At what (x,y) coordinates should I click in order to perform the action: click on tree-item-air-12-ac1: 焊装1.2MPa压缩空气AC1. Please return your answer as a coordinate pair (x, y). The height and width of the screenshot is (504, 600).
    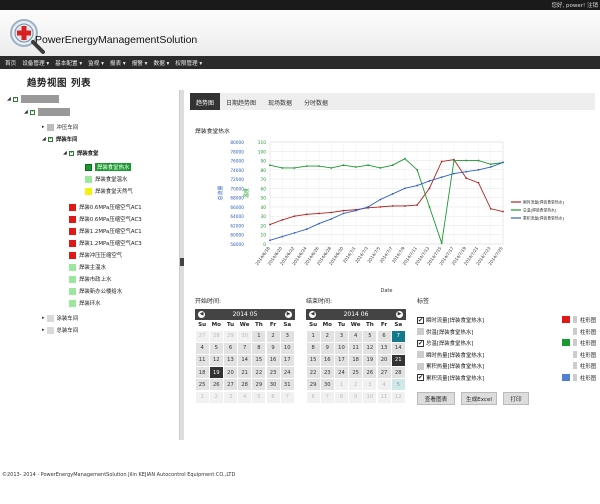
    Looking at the image, I should click on (105, 231).